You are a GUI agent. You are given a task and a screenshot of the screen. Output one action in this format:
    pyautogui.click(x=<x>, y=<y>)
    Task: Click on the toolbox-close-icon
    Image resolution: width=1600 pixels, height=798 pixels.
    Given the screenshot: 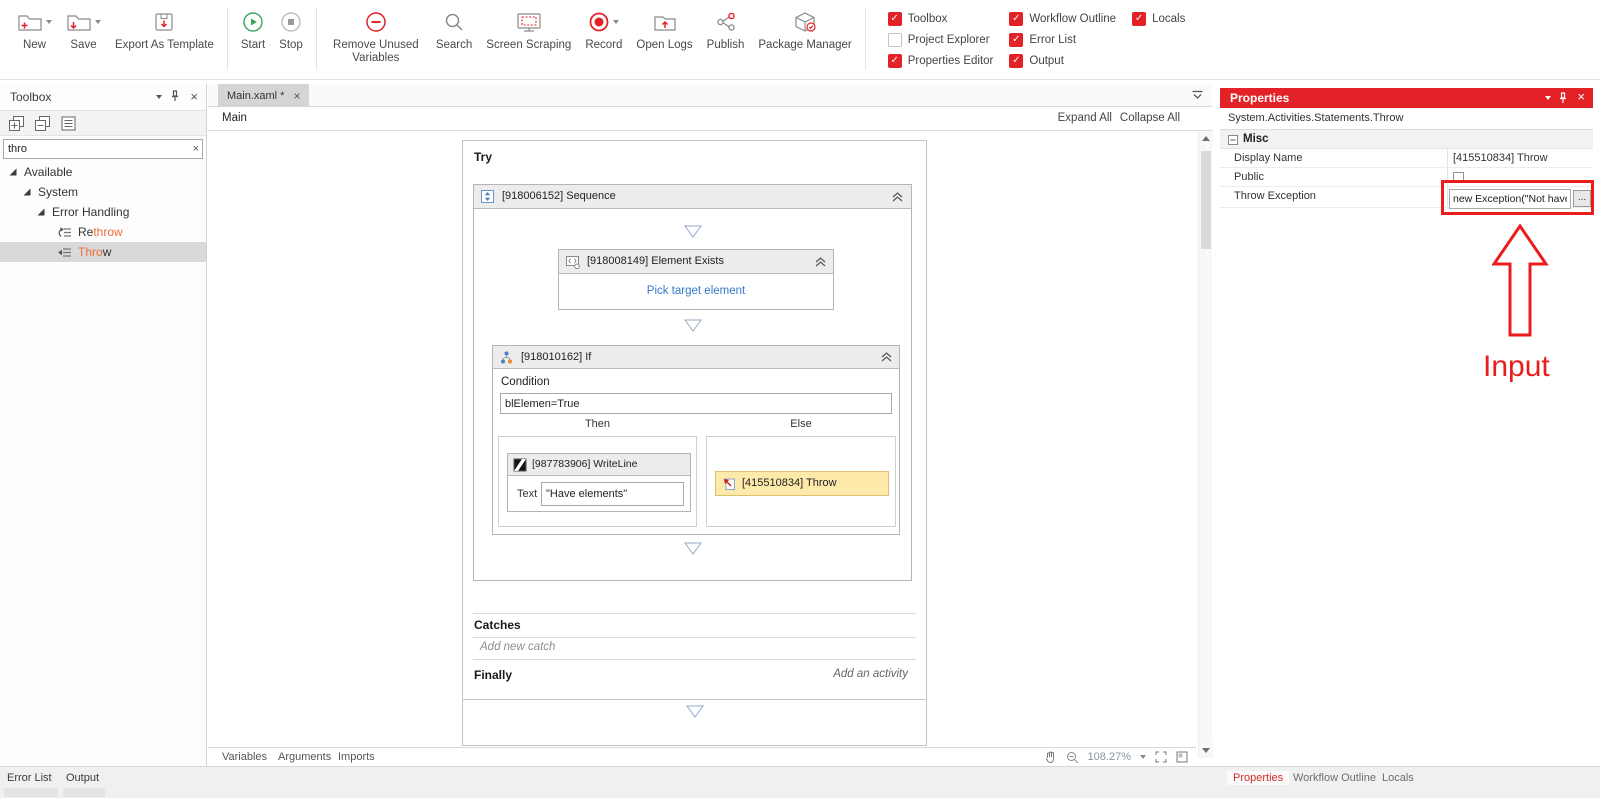 What is the action you would take?
    pyautogui.click(x=194, y=97)
    